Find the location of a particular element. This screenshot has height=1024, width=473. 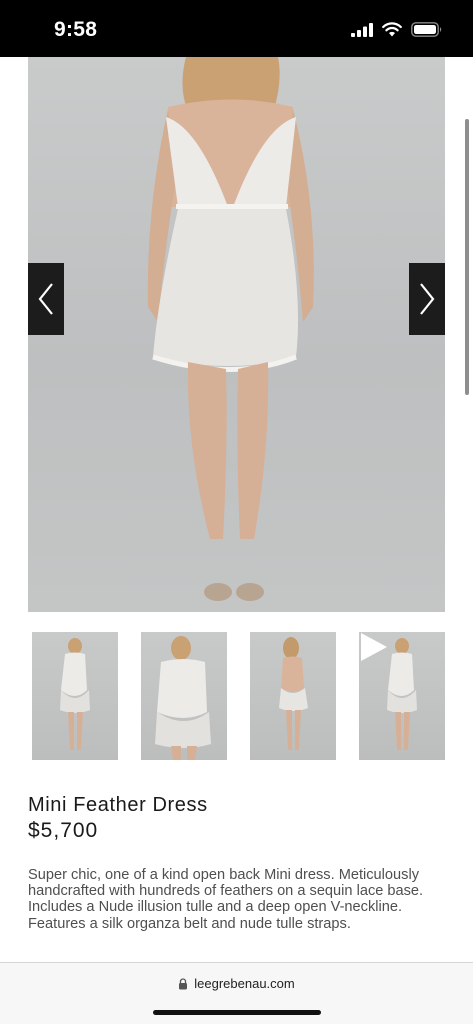

status-bar: 9:58 is located at coordinates (236, 28).